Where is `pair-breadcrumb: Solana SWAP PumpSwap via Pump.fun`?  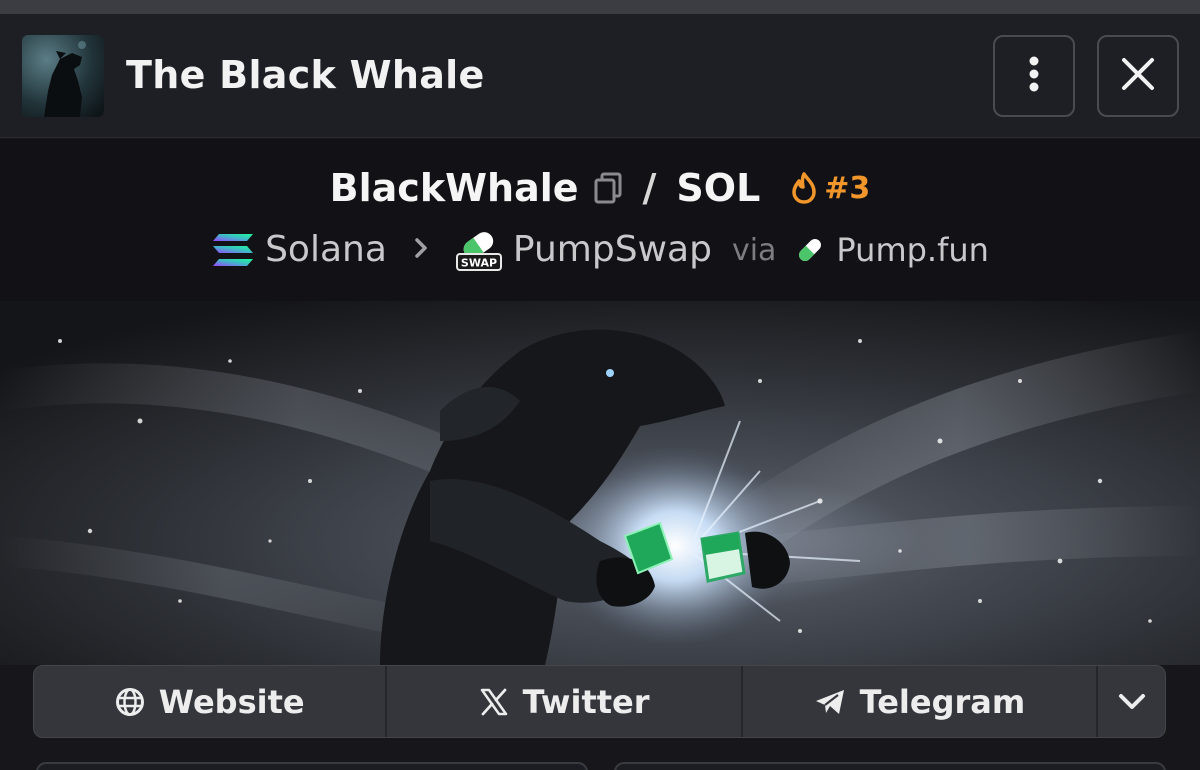 pair-breadcrumb: Solana SWAP PumpSwap via Pump.fun is located at coordinates (600, 250).